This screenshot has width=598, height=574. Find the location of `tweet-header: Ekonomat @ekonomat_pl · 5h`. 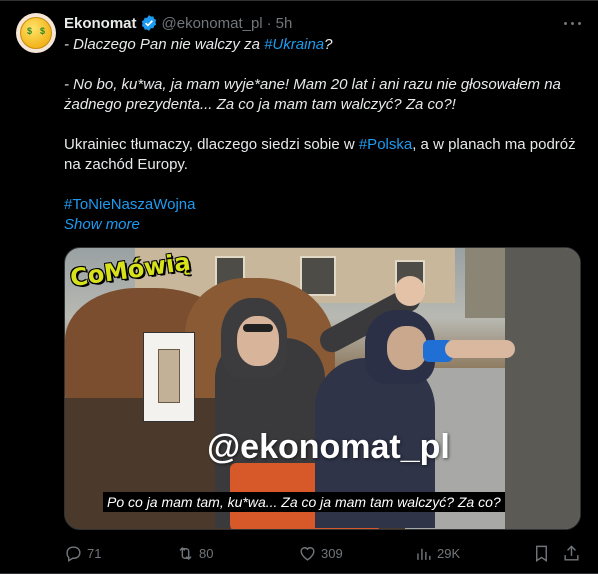

tweet-header: Ekonomat @ekonomat_pl · 5h is located at coordinates (178, 23).